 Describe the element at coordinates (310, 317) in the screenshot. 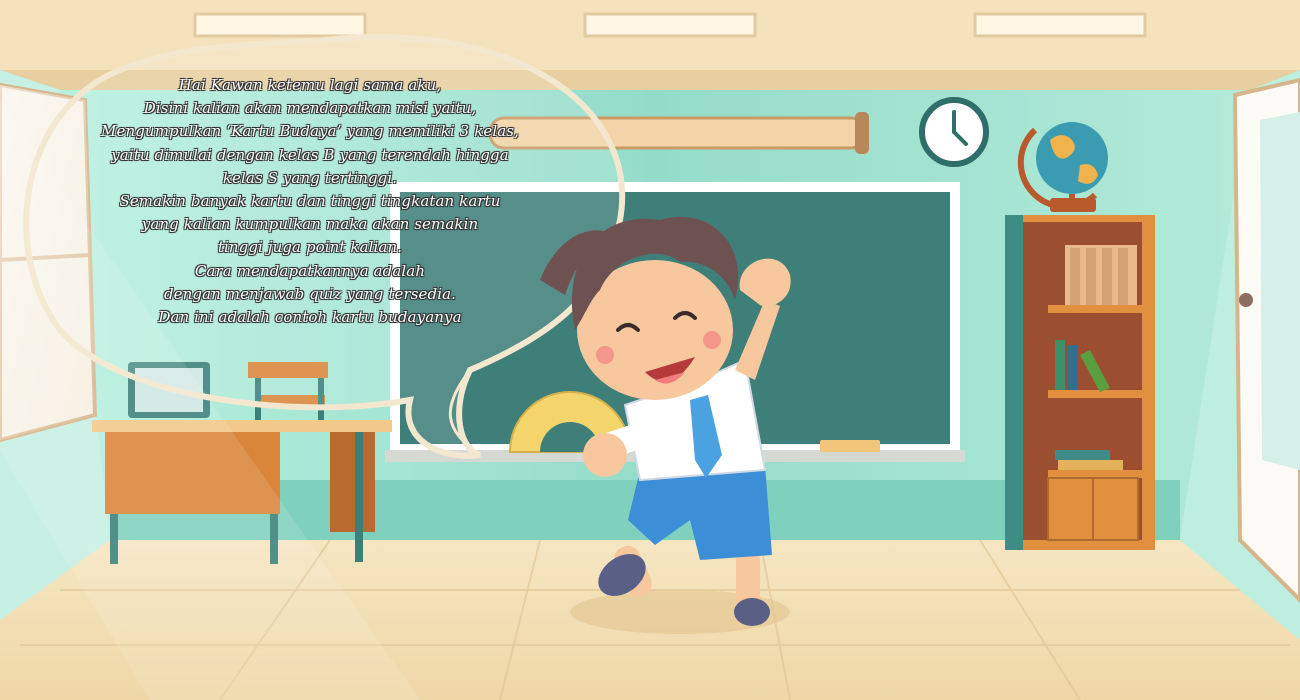

I see `speech-line: Dan ini adalah contoh kartu budayanya` at that location.